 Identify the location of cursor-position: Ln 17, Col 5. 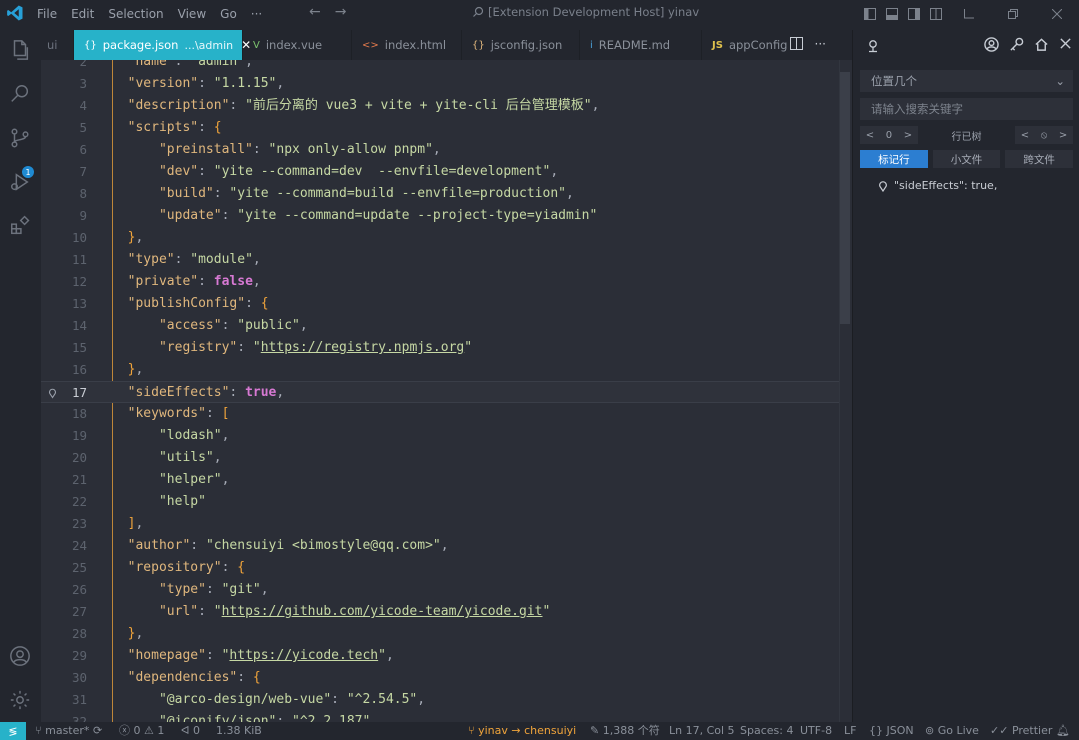
(702, 731).